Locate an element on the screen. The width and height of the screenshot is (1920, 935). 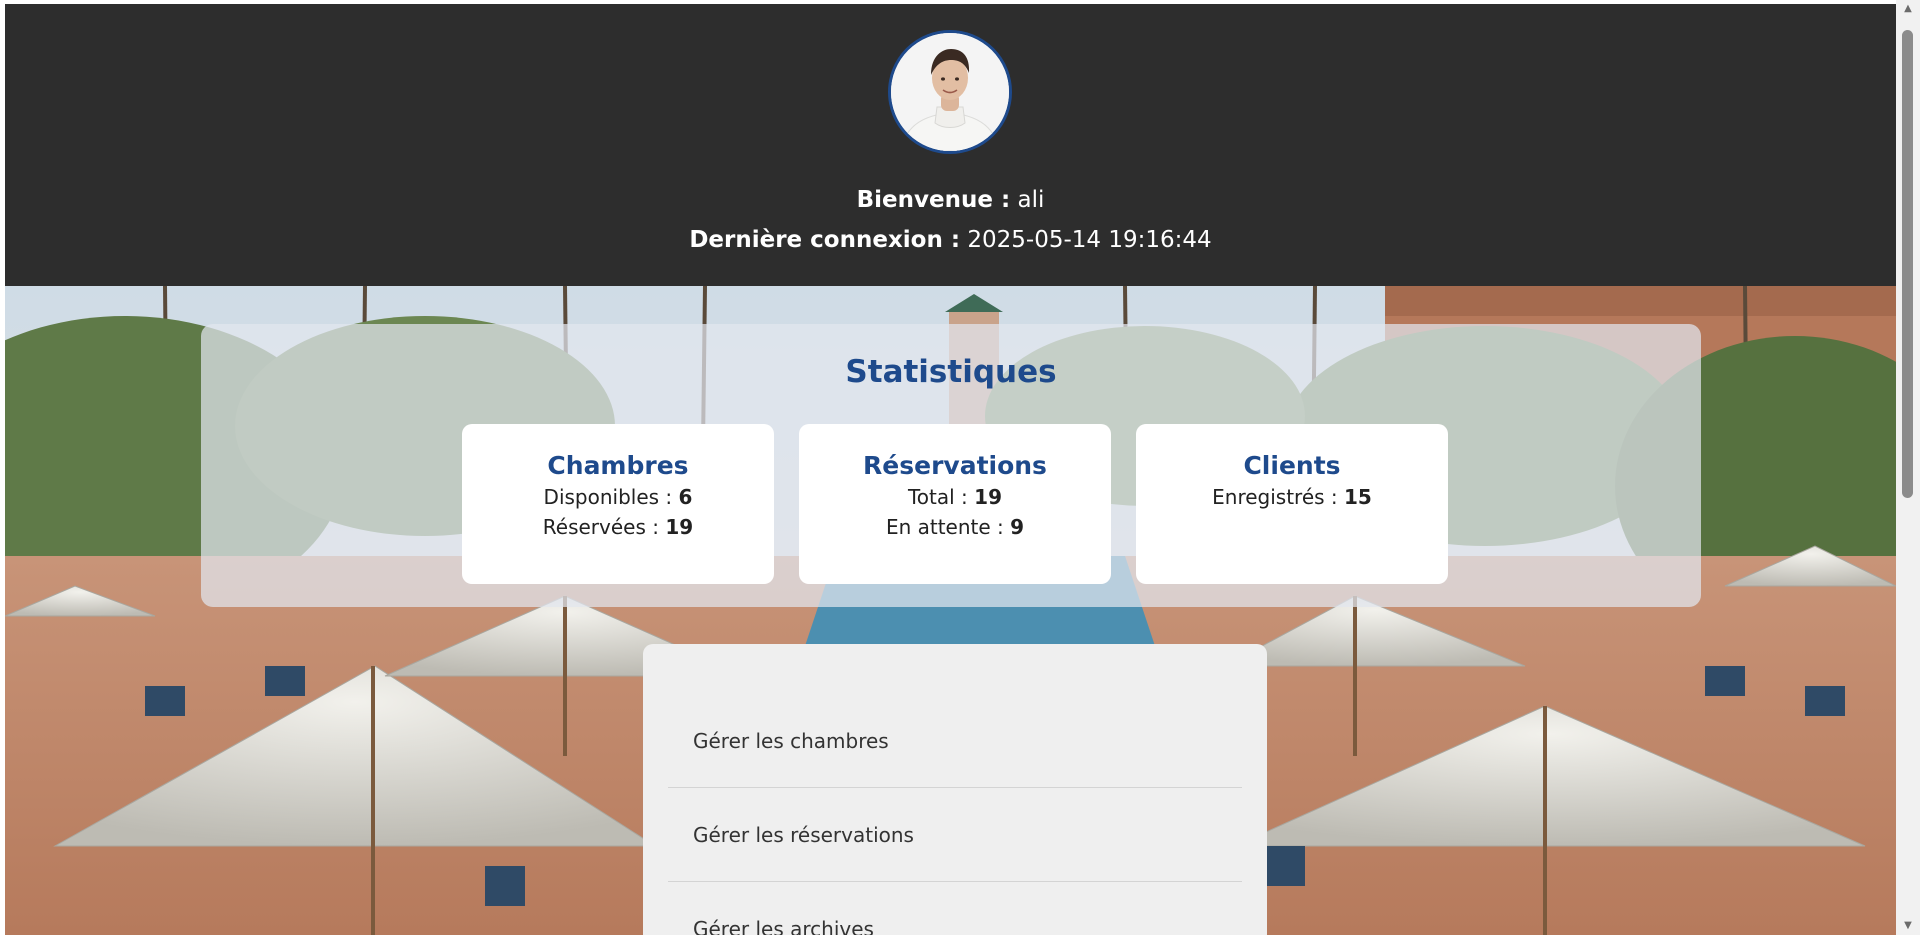
arrow-down-icon: ▼ is located at coordinates (1908, 926).